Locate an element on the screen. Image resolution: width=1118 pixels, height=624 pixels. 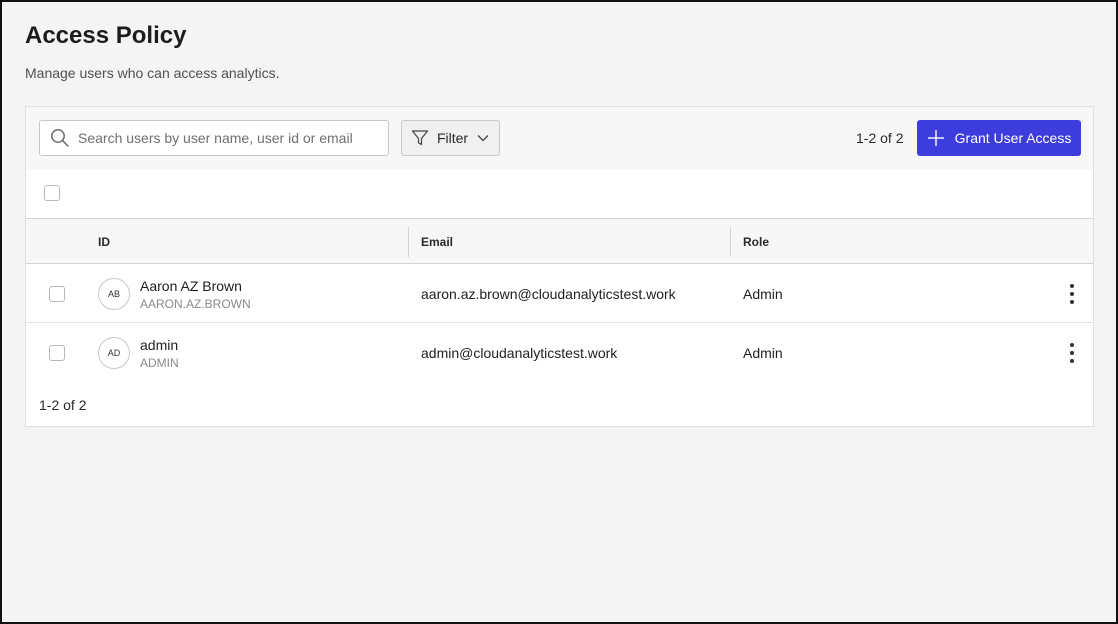
search-input is located at coordinates (218, 138).